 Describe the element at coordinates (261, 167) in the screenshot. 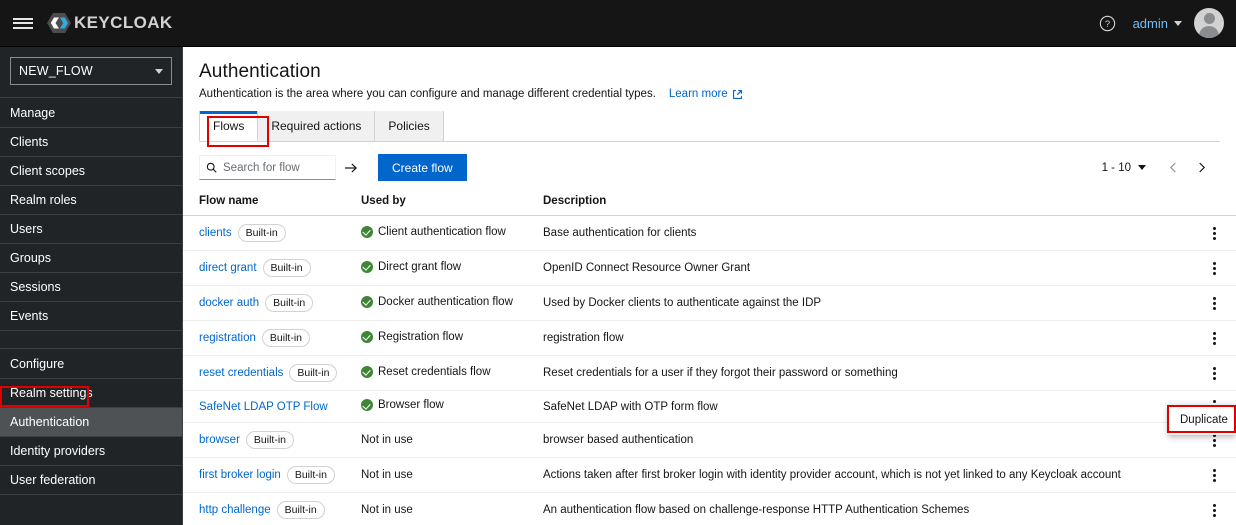

I see `search-placeholder: Search for flow` at that location.